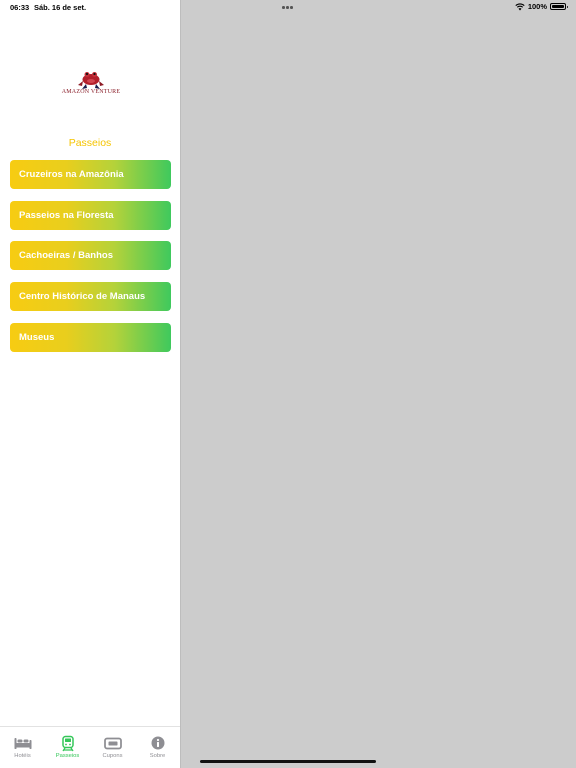  What do you see at coordinates (66, 215) in the screenshot?
I see `menu-item-label: Passeios na Floresta` at bounding box center [66, 215].